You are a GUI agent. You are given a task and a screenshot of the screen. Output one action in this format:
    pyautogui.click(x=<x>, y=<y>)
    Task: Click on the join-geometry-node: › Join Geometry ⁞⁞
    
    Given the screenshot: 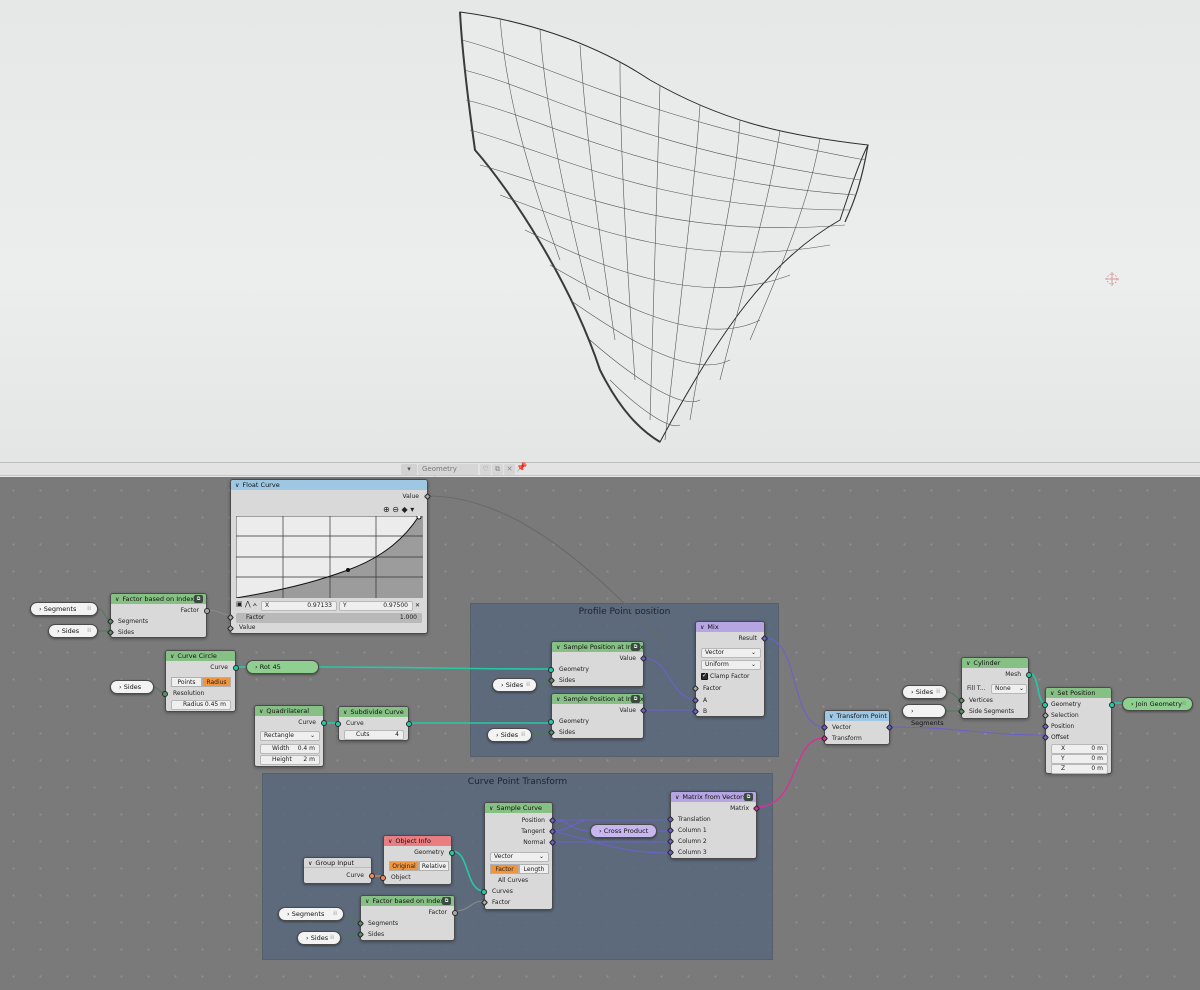 What is the action you would take?
    pyautogui.click(x=1157, y=704)
    